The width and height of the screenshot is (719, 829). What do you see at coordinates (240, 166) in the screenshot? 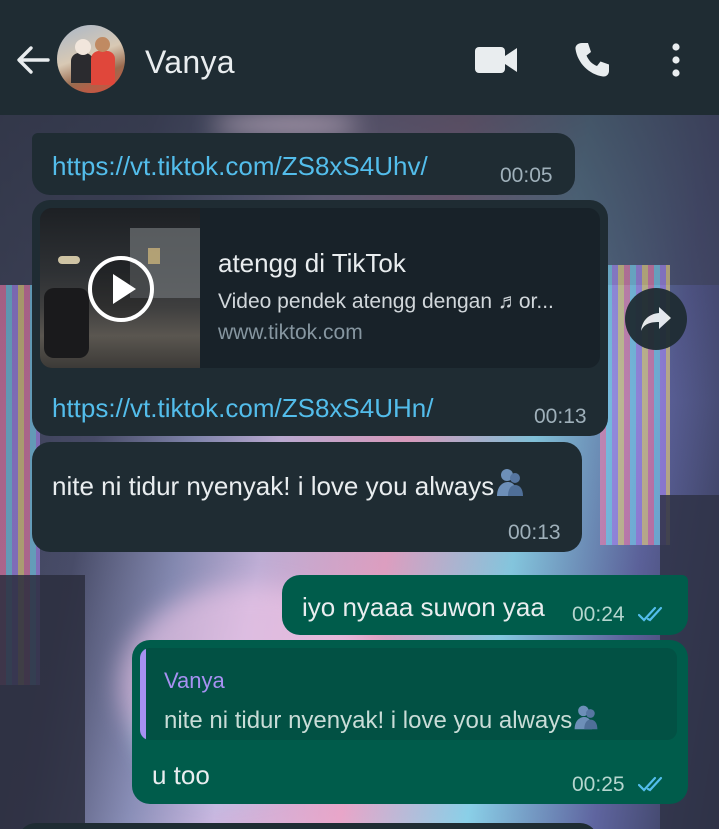
I see `message-link: https://vt.tiktok.com/ZS8xS4Uhv/` at bounding box center [240, 166].